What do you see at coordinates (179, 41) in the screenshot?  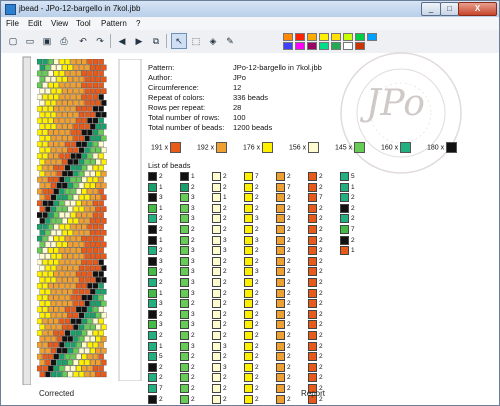 I see `pointer-icon: ↖` at bounding box center [179, 41].